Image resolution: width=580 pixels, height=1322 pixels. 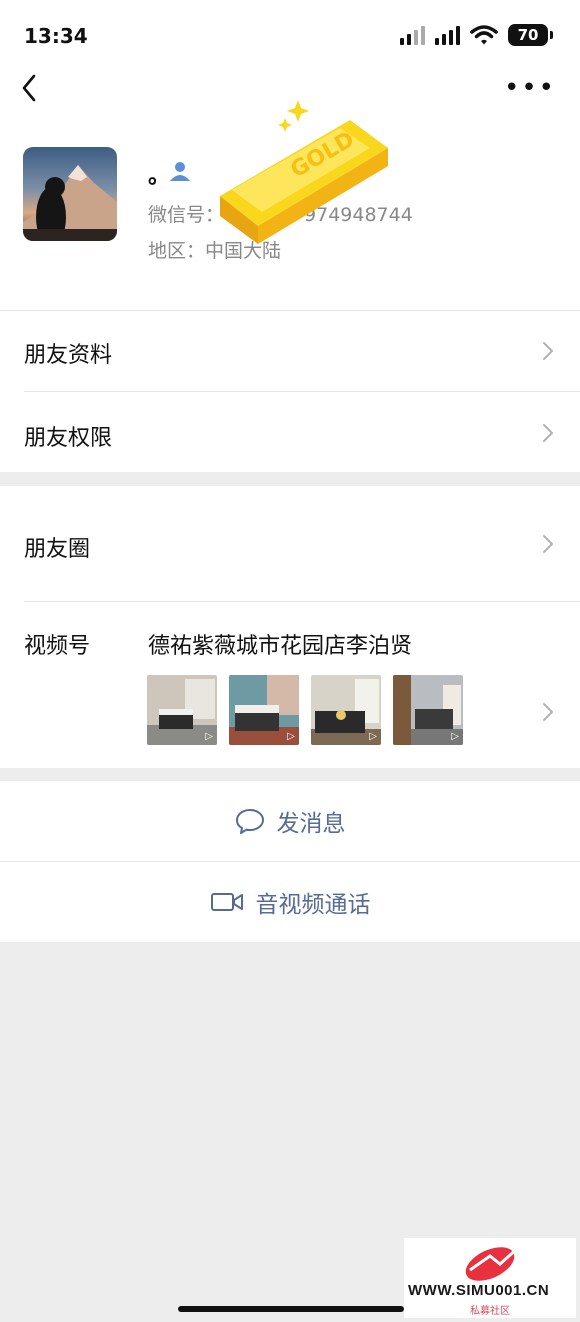 I want to click on send-message-button: 发消息, so click(x=290, y=821).